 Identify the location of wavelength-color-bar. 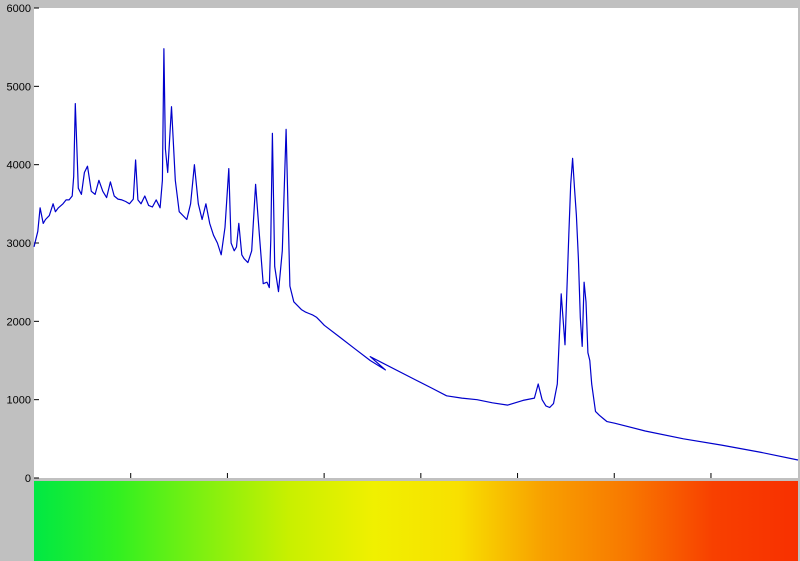
(416, 521).